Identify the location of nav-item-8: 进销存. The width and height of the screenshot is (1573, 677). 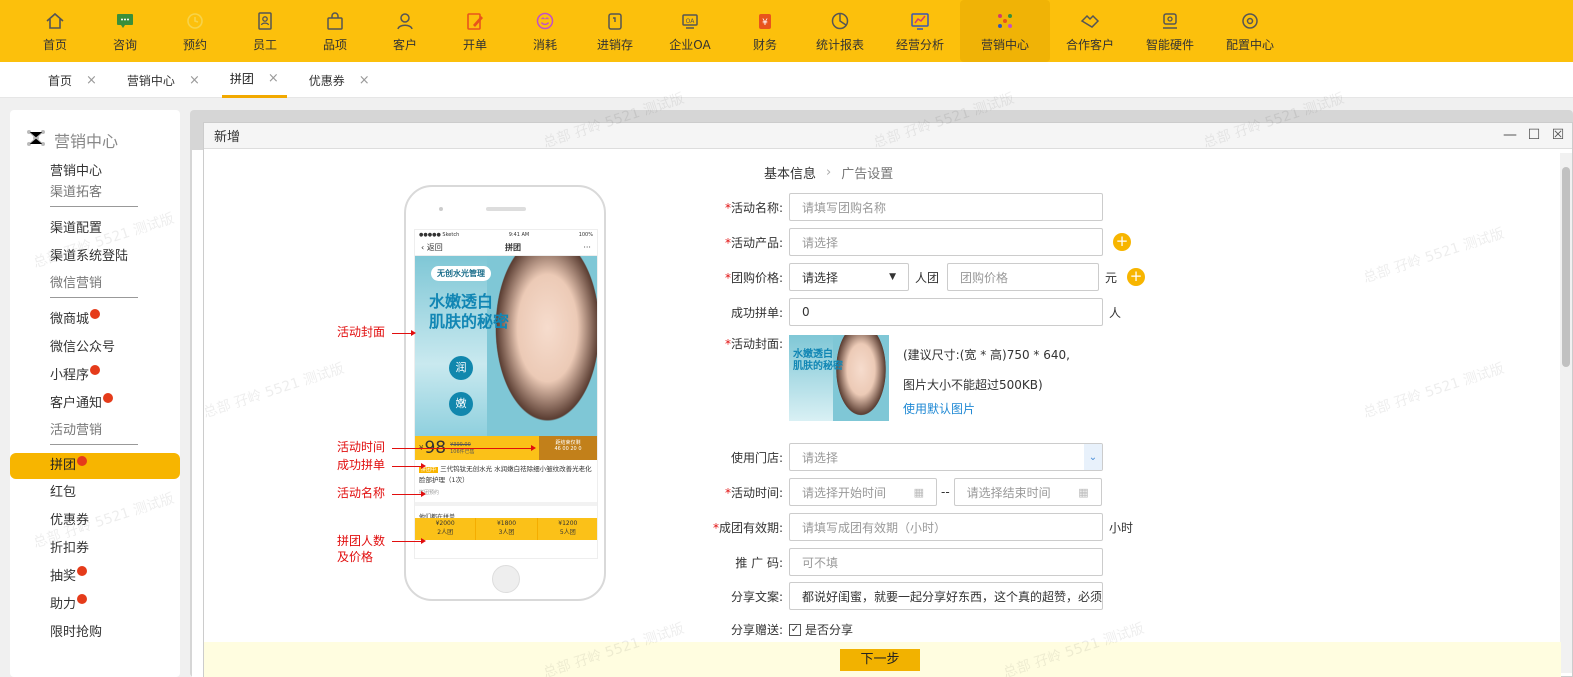
(615, 31).